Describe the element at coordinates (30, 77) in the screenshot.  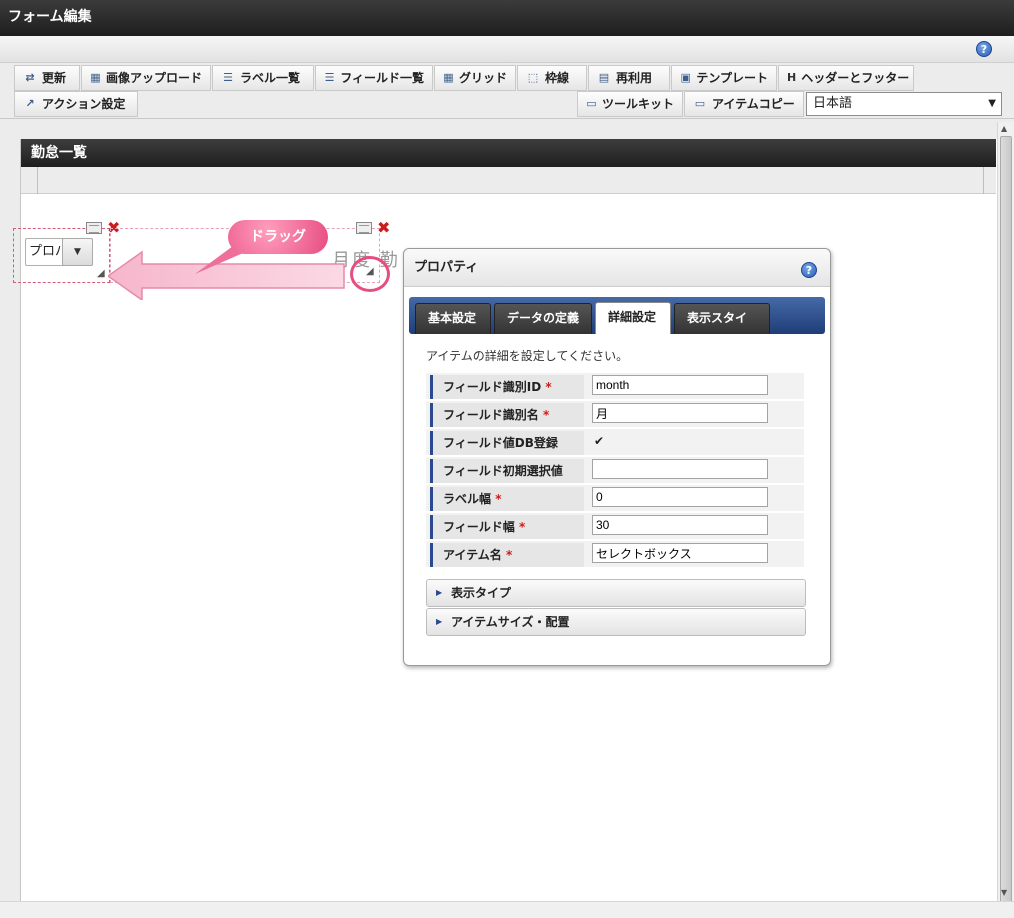
I see `refresh-icon: ⇄` at that location.